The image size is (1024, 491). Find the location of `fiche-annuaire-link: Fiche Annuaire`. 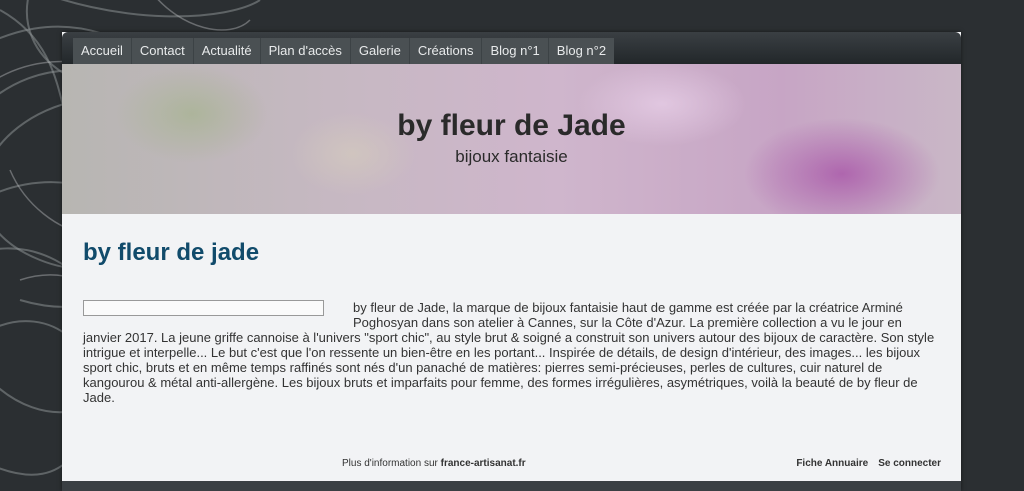

fiche-annuaire-link: Fiche Annuaire is located at coordinates (832, 463).